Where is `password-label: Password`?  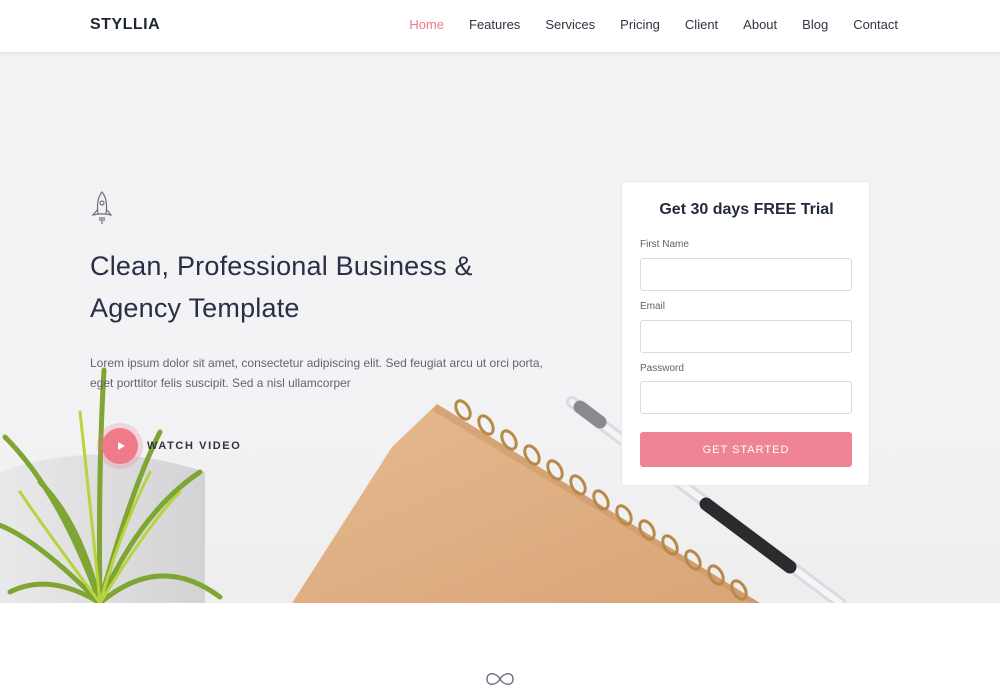
password-label: Password is located at coordinates (662, 368).